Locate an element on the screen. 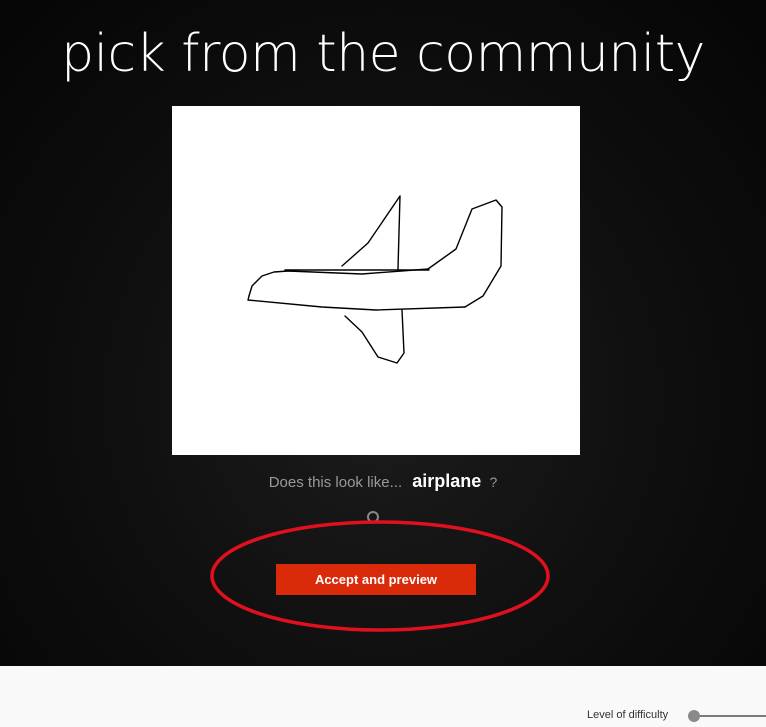  difficulty-slider-thumb is located at coordinates (694, 716).